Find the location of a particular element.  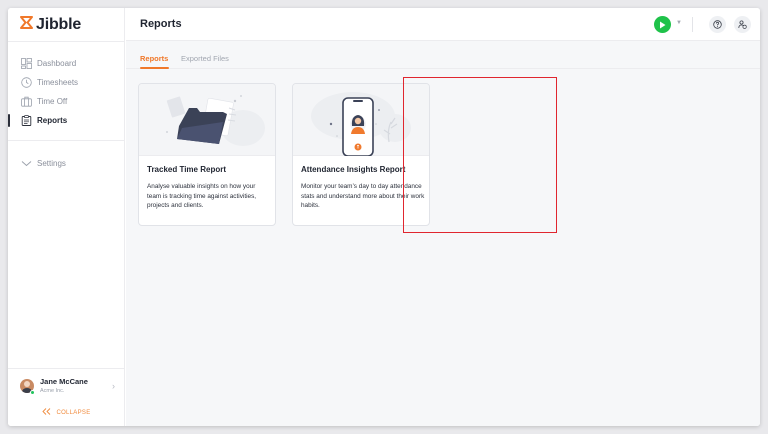

sidebar-item-dashboard: Dashboard is located at coordinates (66, 63).